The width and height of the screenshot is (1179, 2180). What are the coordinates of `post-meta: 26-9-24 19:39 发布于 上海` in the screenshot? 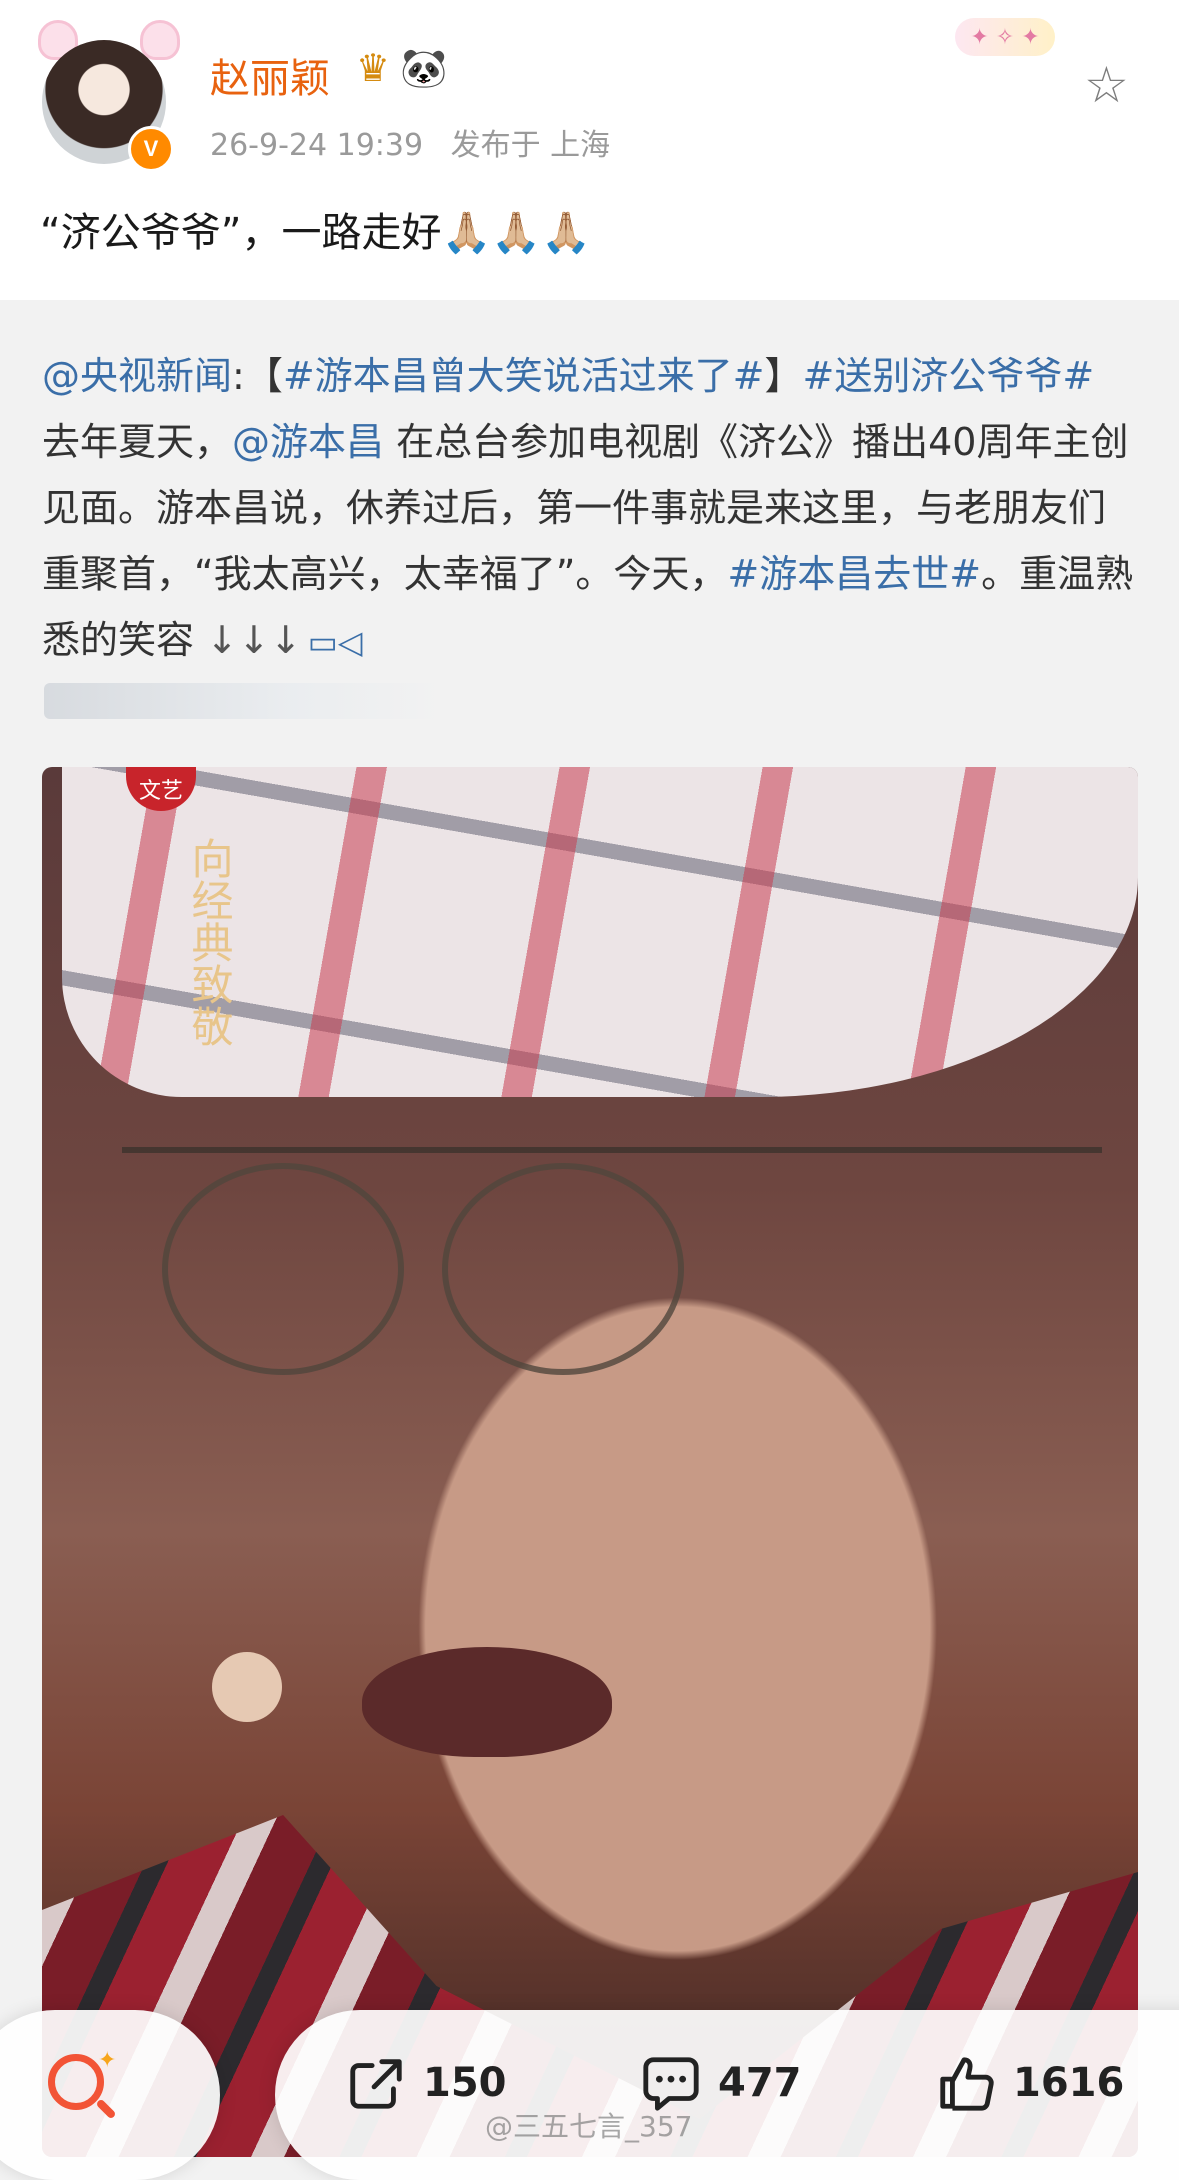 It's located at (410, 142).